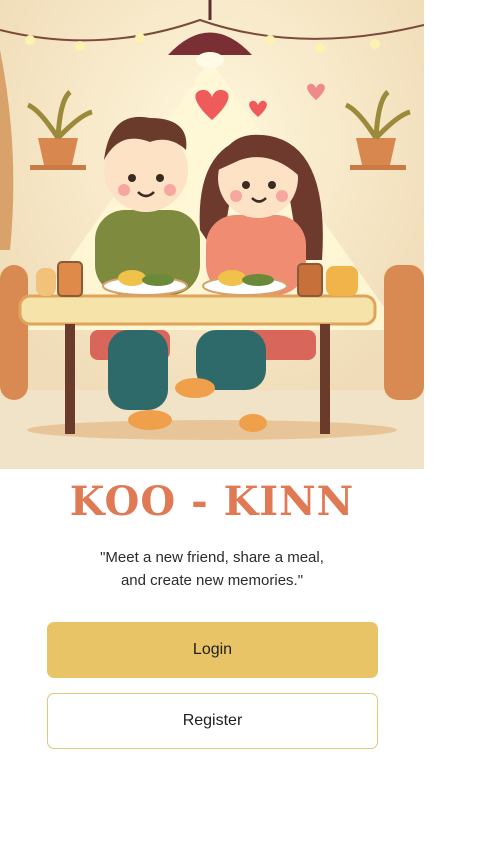 This screenshot has height=864, width=492. I want to click on tagline-line-1: "Meet a new friend, share a meal,, so click(212, 557).